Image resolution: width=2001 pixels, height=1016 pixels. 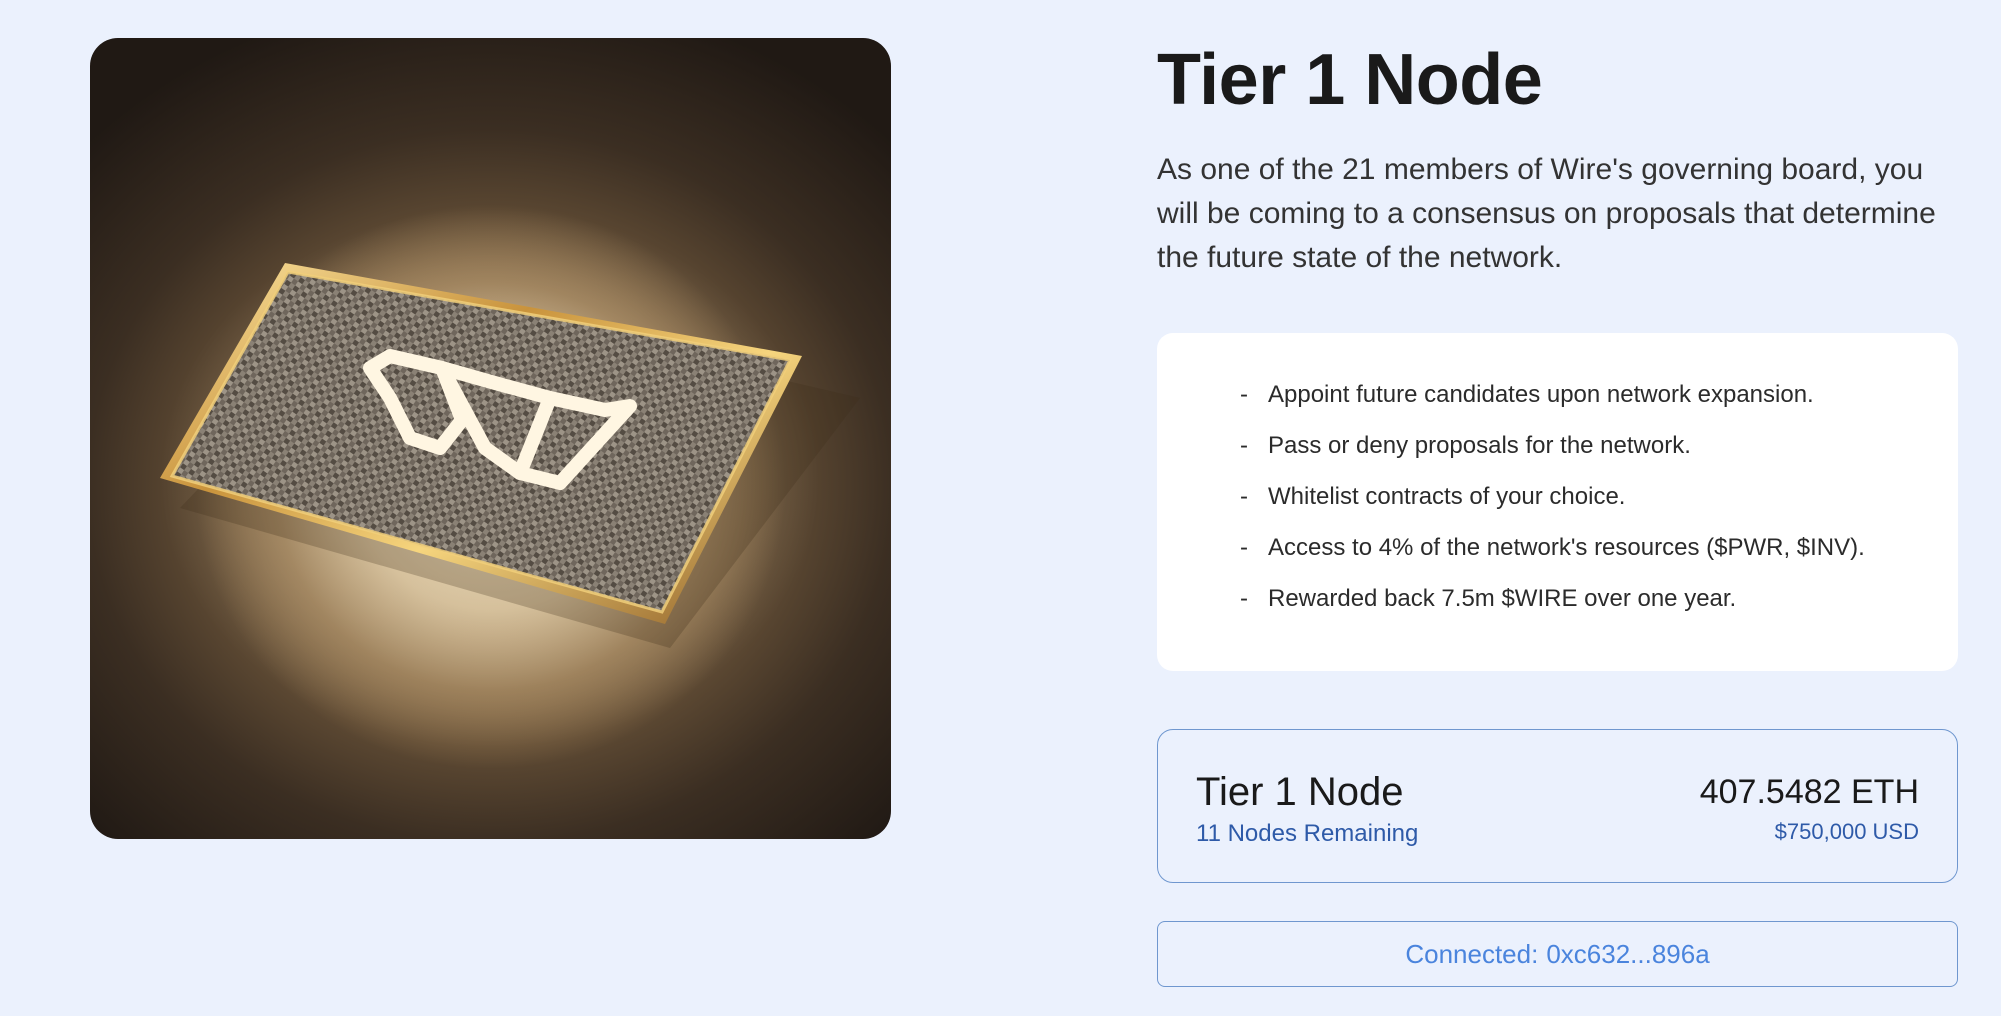 I want to click on wallet-status-label: Connected:, so click(x=1472, y=953).